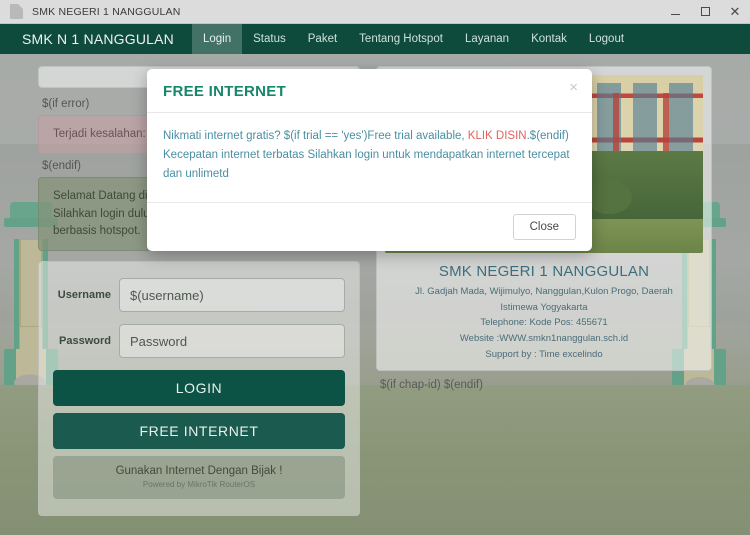 This screenshot has height=535, width=750. I want to click on close-window-button: ✕, so click(735, 12).